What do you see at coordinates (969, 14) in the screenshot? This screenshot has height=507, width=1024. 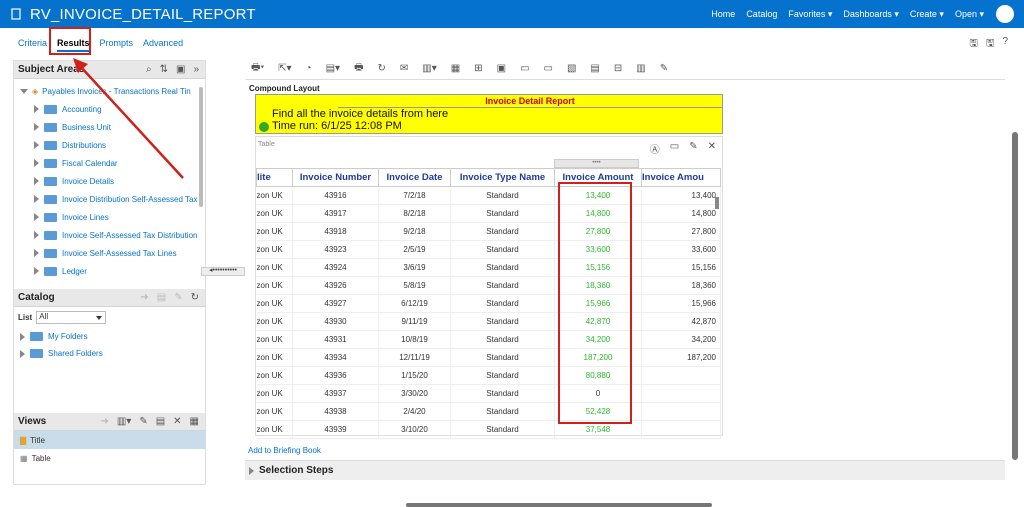 I see `nav-open: Open ▾` at bounding box center [969, 14].